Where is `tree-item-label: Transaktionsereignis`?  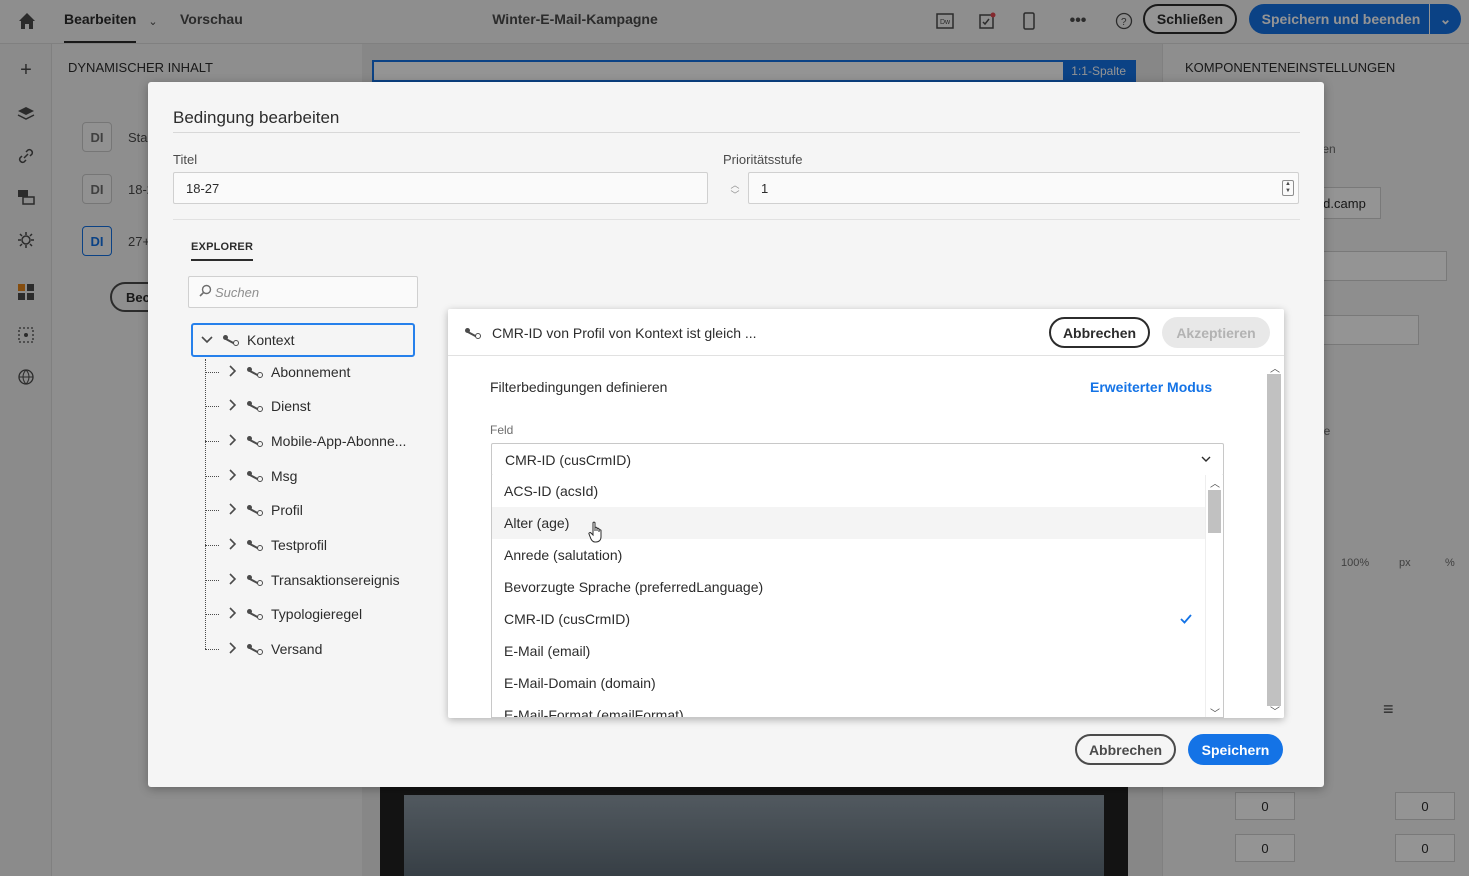 tree-item-label: Transaktionsereignis is located at coordinates (335, 580).